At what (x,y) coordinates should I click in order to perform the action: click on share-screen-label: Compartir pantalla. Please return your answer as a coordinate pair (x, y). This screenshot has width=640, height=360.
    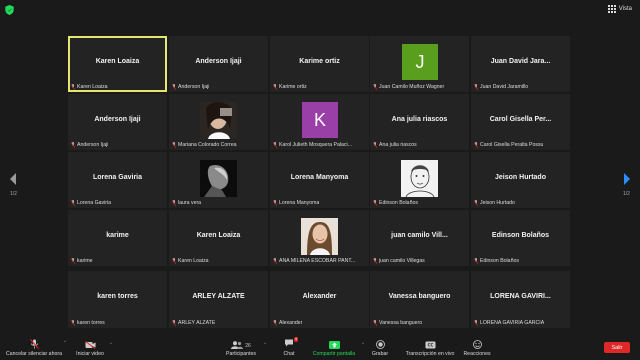
    Looking at the image, I should click on (334, 354).